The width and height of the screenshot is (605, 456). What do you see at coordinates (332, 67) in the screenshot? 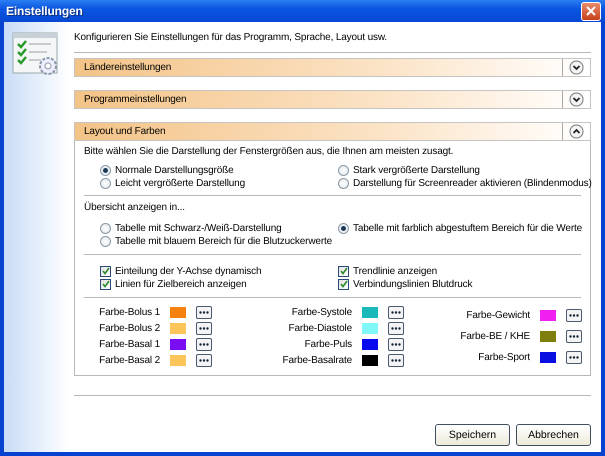
I see `section-header: Ländereinstellungen` at bounding box center [332, 67].